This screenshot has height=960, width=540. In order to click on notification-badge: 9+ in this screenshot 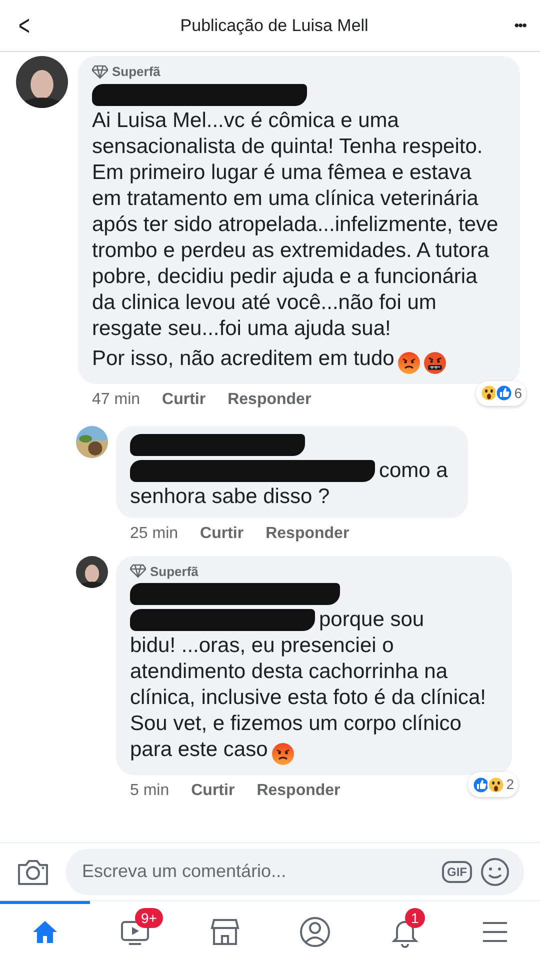, I will do `click(149, 918)`.